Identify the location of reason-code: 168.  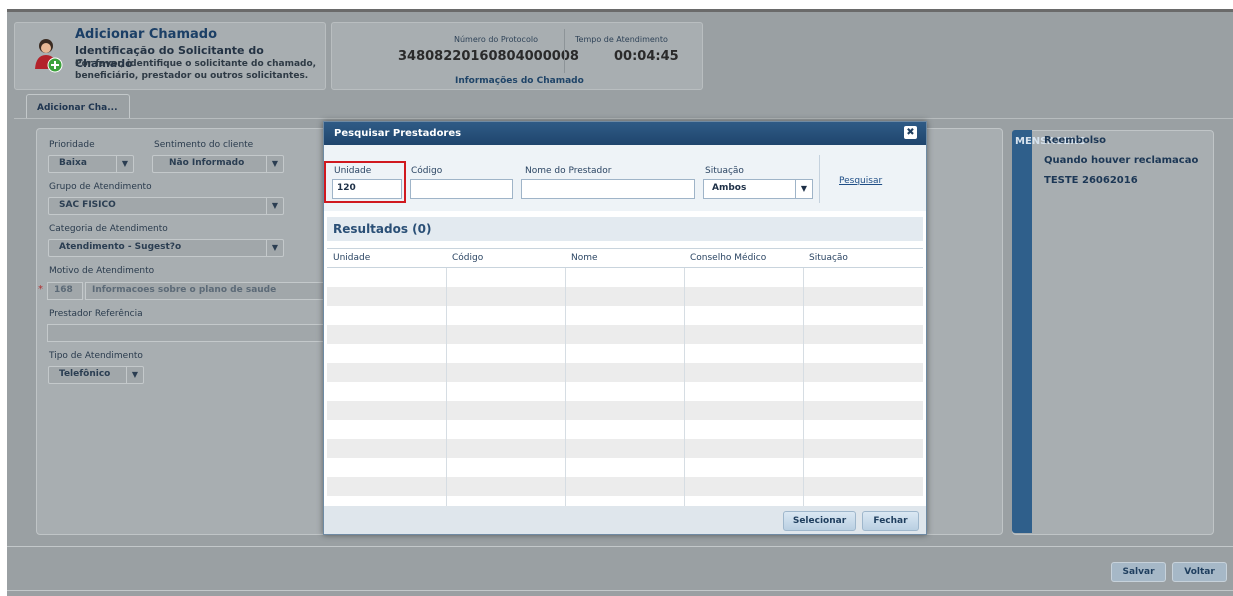
(63, 290).